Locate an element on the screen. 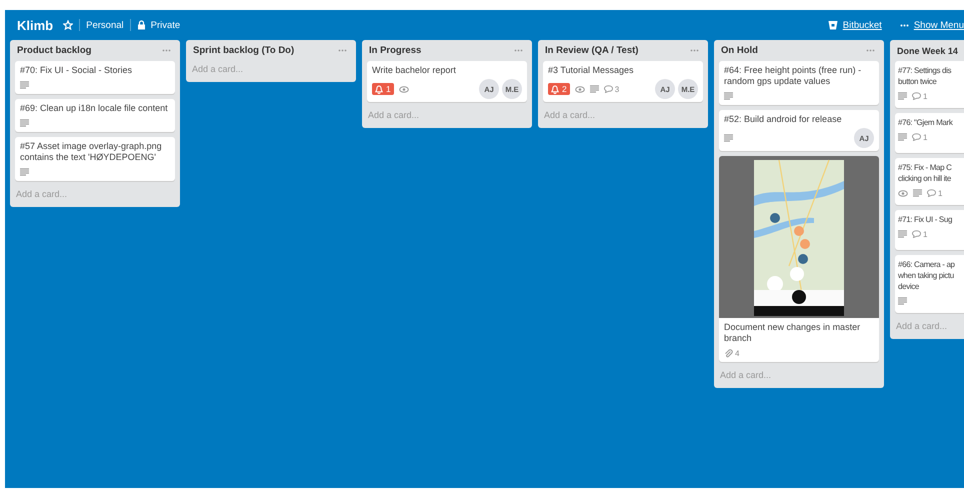 The width and height of the screenshot is (964, 492). show-menu-link: Show Menu is located at coordinates (932, 25).